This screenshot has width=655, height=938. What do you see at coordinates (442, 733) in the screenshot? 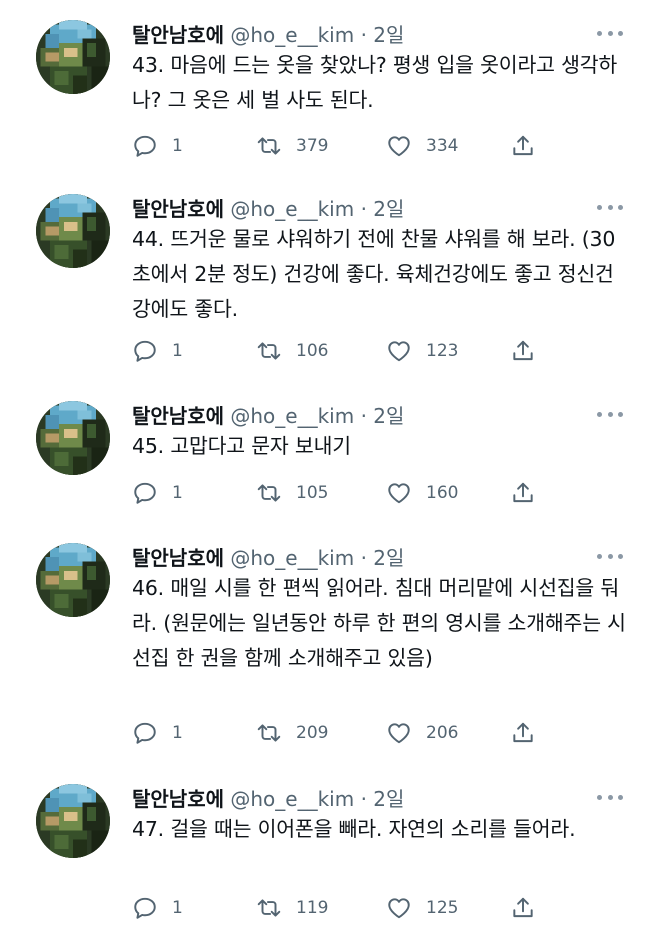
I see `like-count: 206` at bounding box center [442, 733].